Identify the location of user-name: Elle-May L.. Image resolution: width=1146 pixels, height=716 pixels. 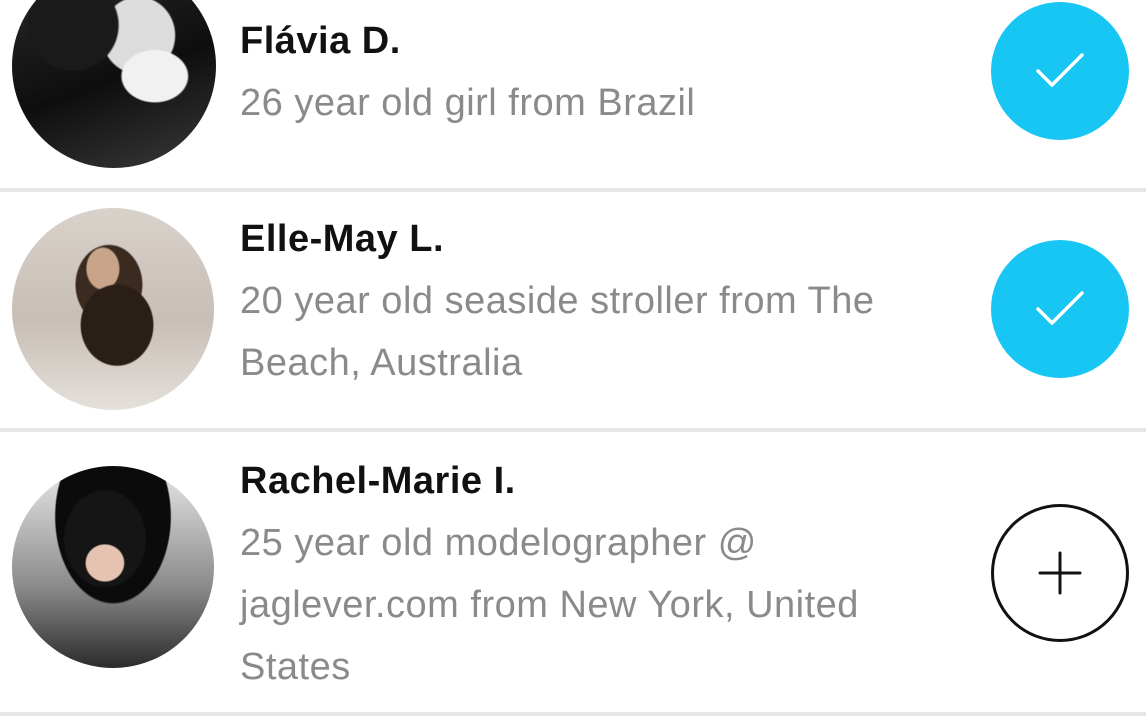
(342, 239).